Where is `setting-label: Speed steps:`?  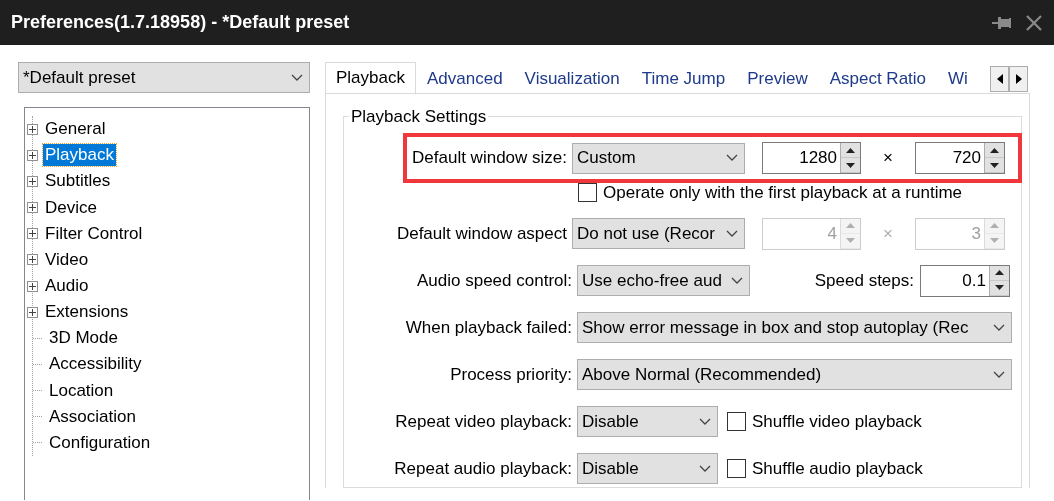 setting-label: Speed steps: is located at coordinates (864, 280).